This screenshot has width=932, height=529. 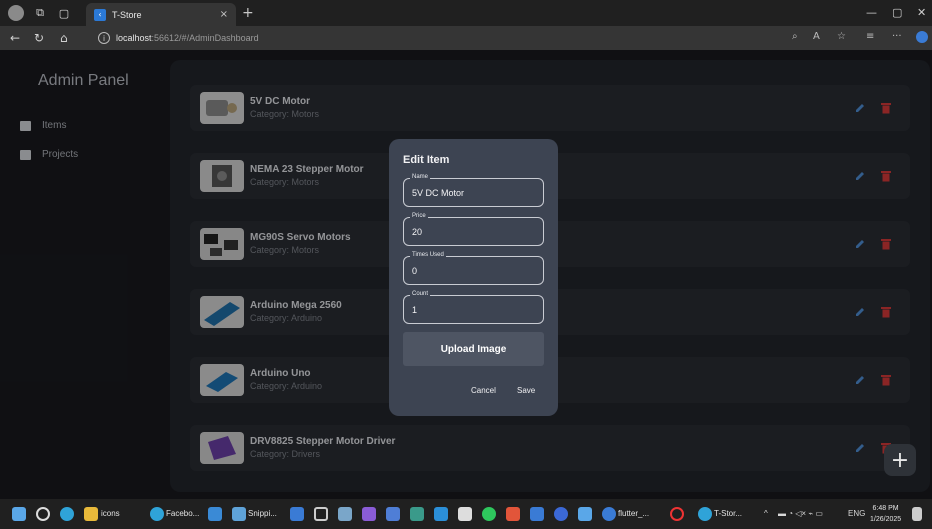 I want to click on favorites-list-icon: ≡, so click(x=870, y=36).